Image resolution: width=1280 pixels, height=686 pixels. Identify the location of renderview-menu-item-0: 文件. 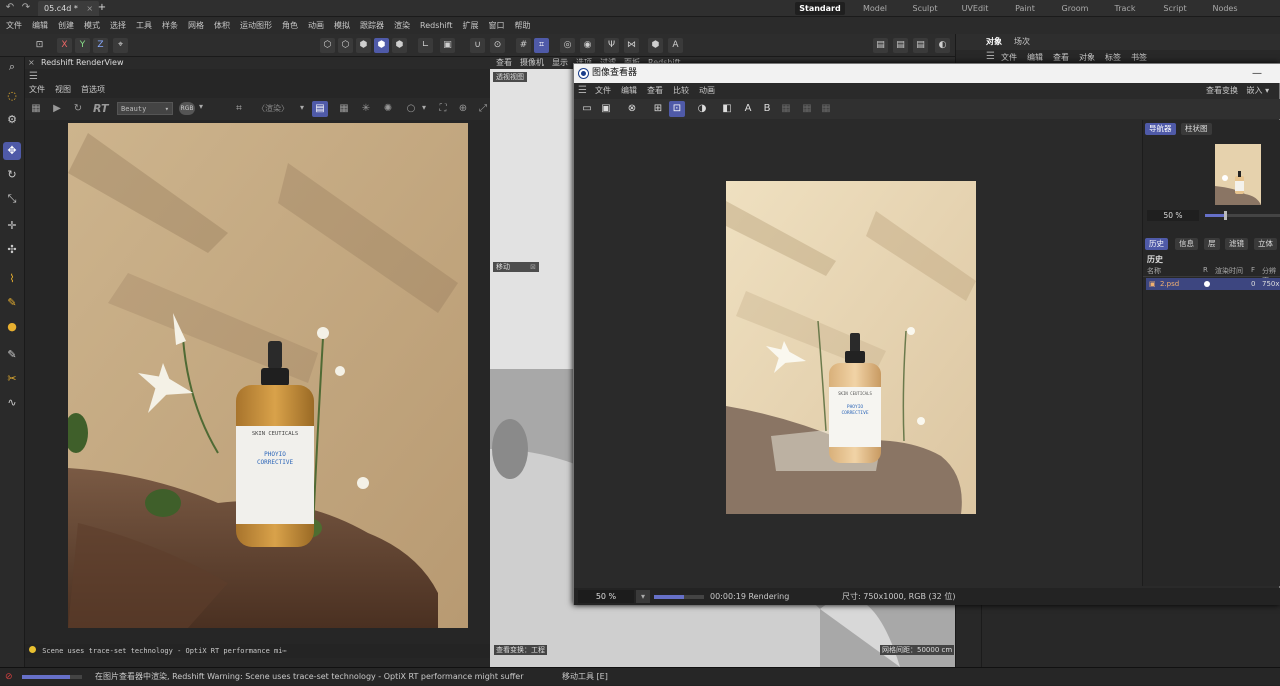
(37, 90).